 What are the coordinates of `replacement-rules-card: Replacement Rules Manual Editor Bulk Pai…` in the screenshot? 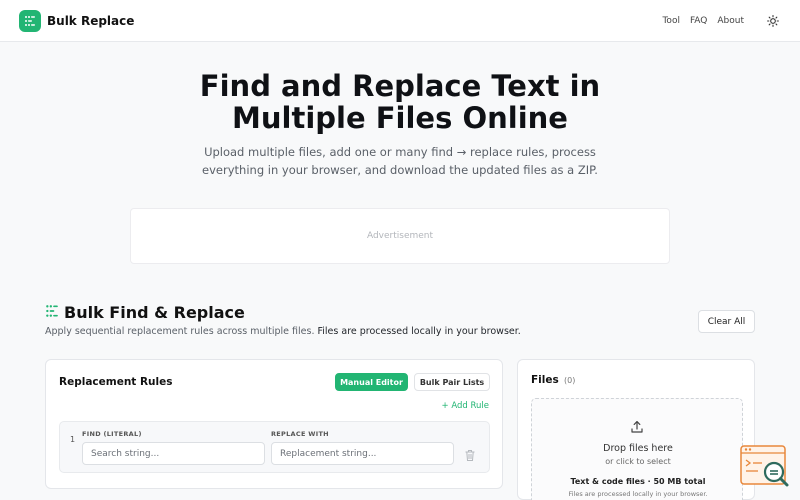 It's located at (274, 424).